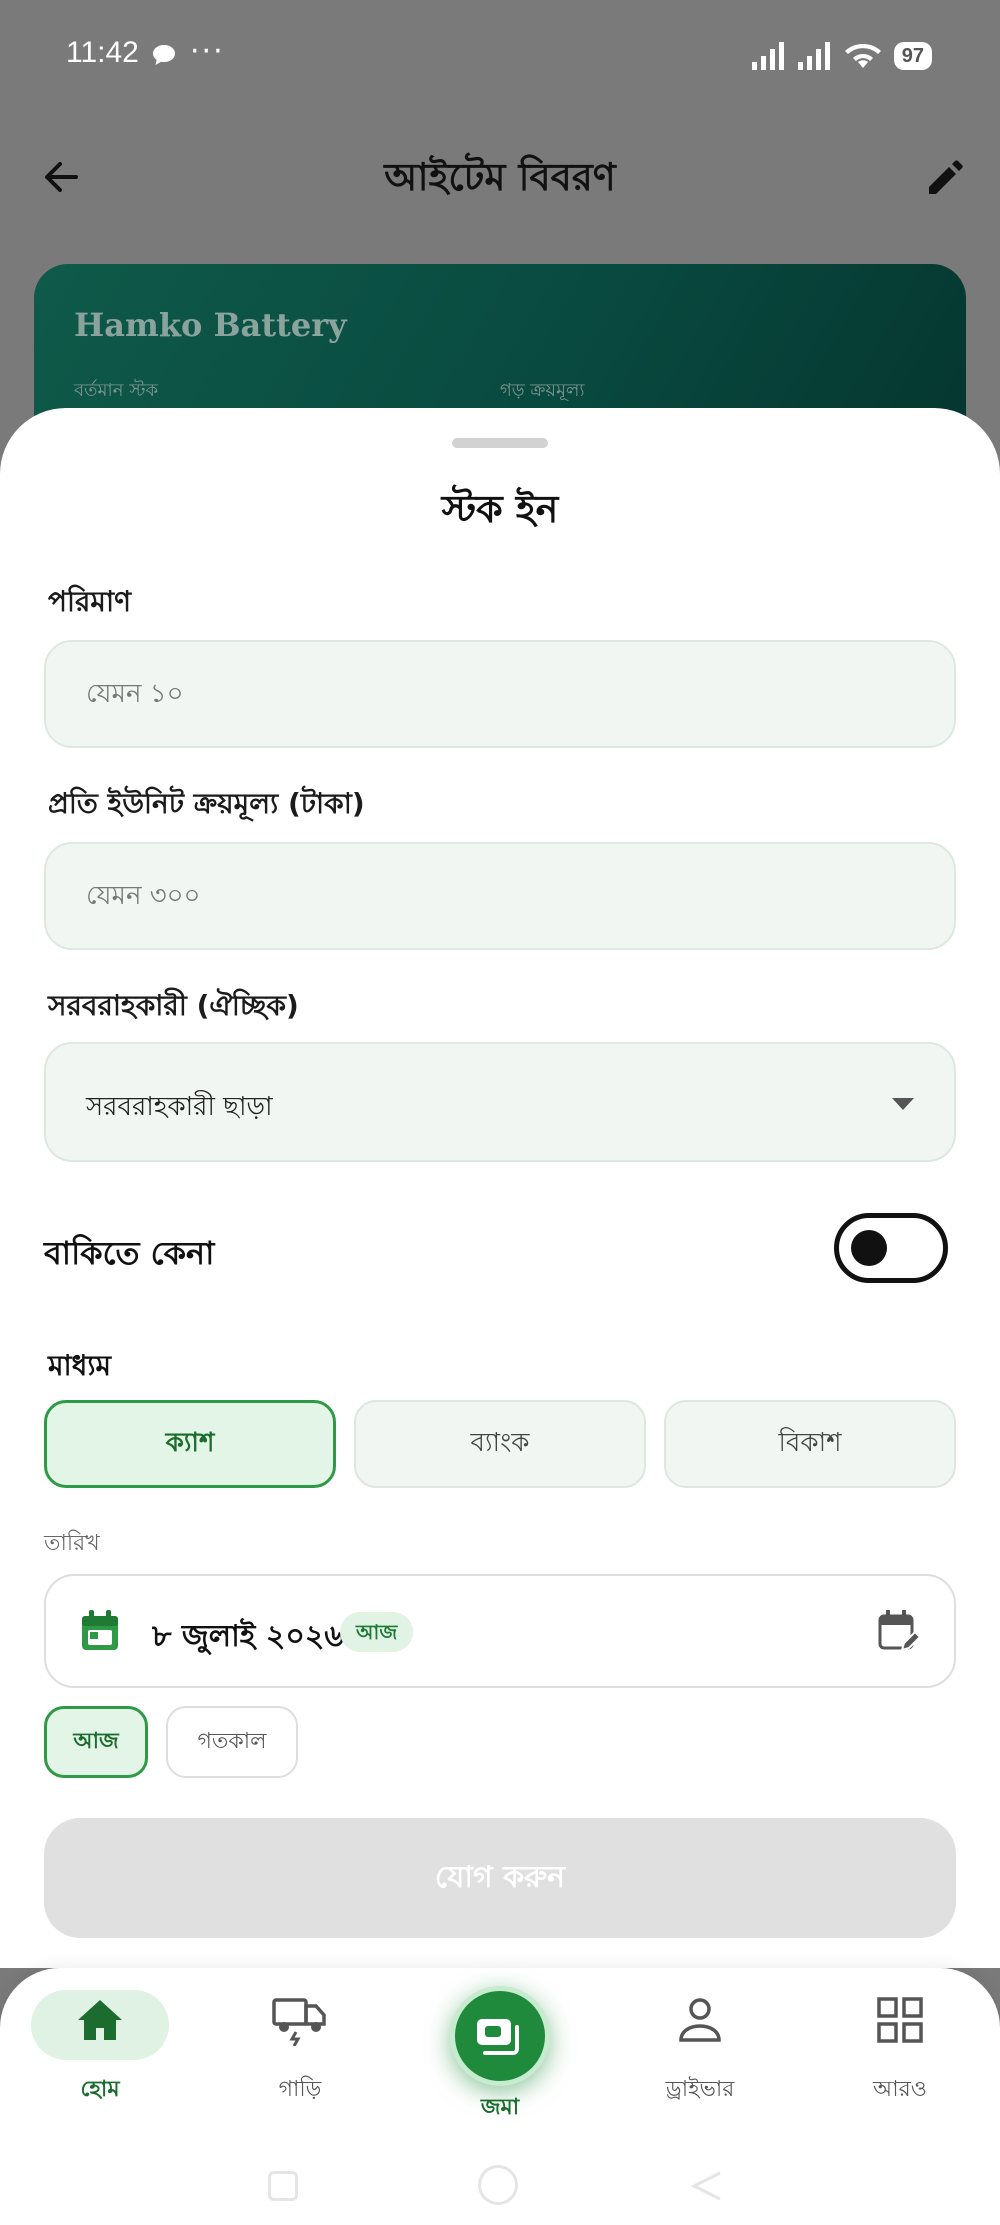 The height and width of the screenshot is (2225, 1000). What do you see at coordinates (500, 1102) in the screenshot?
I see `supplier-select: সরবরাহকারী ছাড়া` at bounding box center [500, 1102].